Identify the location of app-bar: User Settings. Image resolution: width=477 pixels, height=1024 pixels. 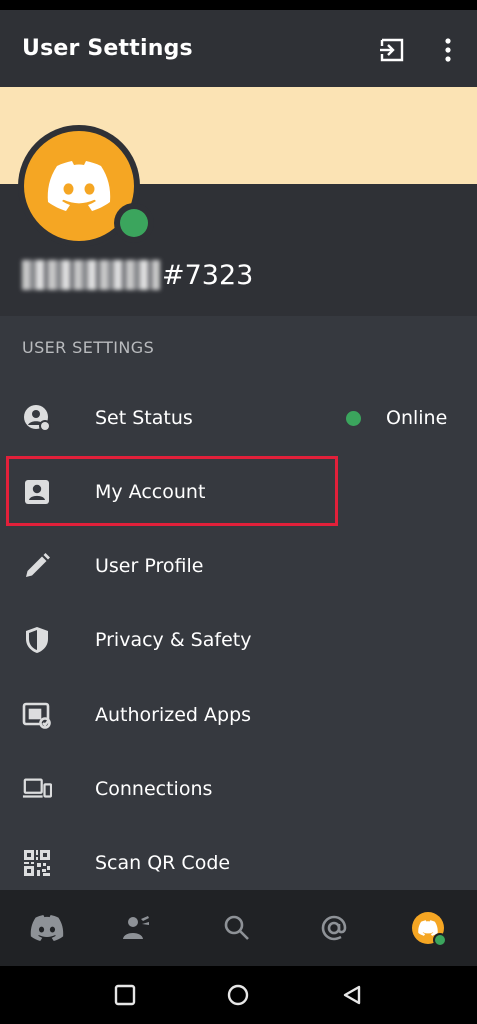
(238, 48).